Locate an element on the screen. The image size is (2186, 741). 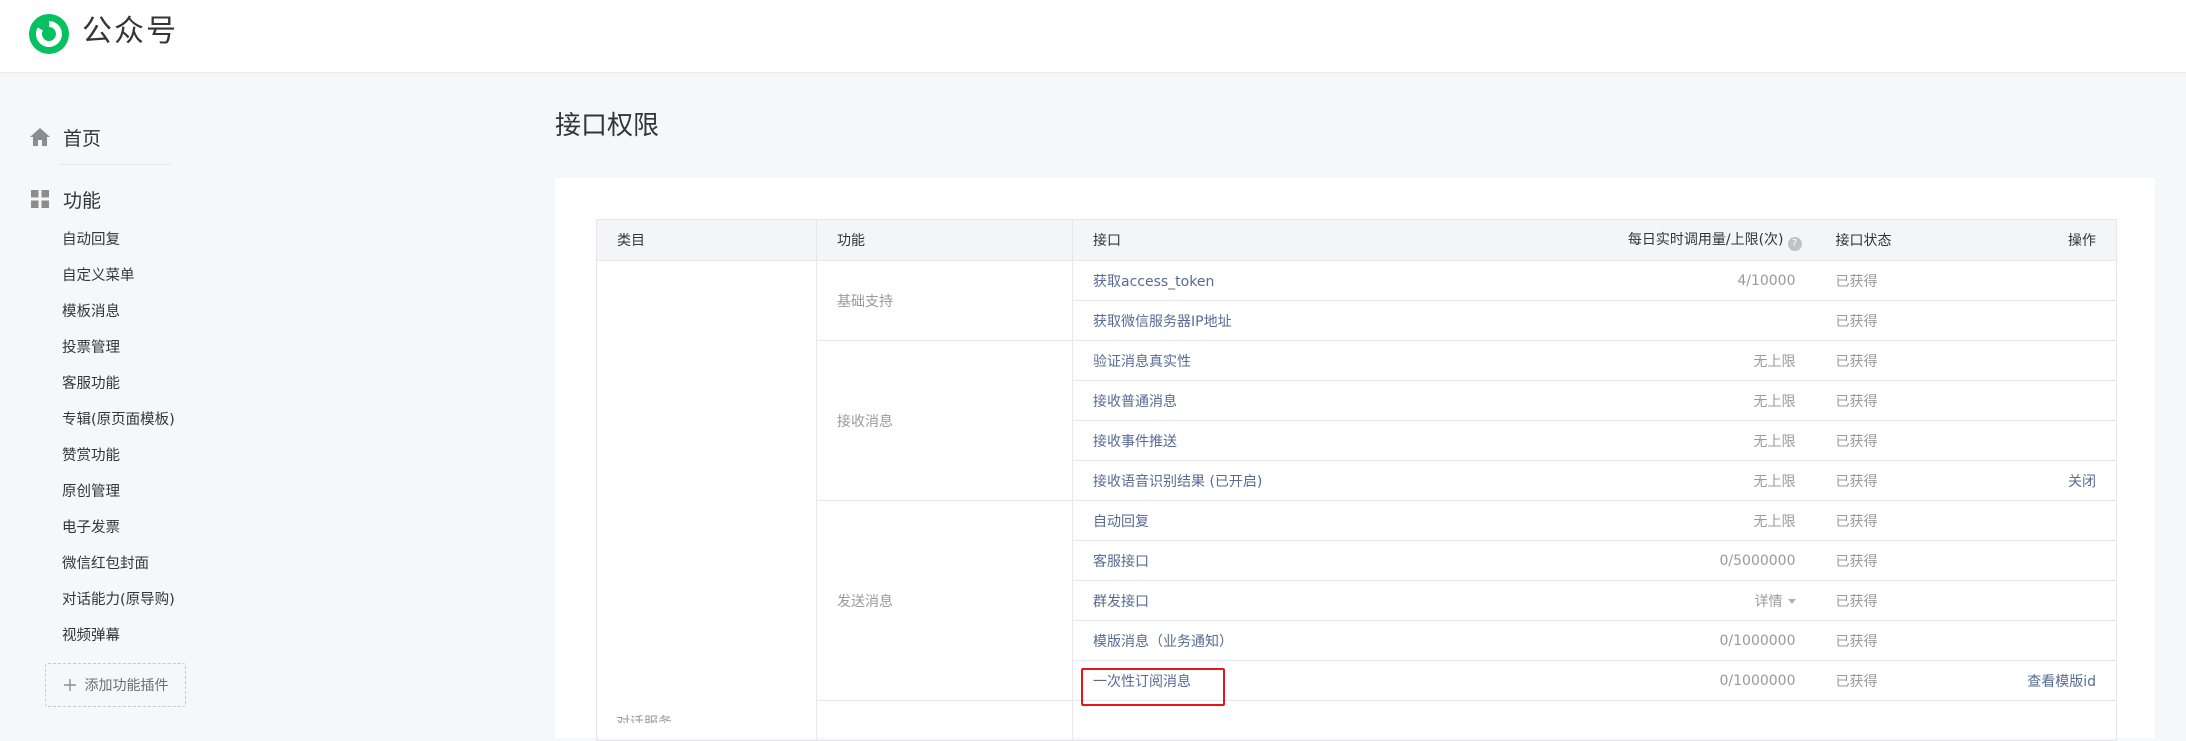
sidebar-item-home: 首页 is located at coordinates (65, 137).